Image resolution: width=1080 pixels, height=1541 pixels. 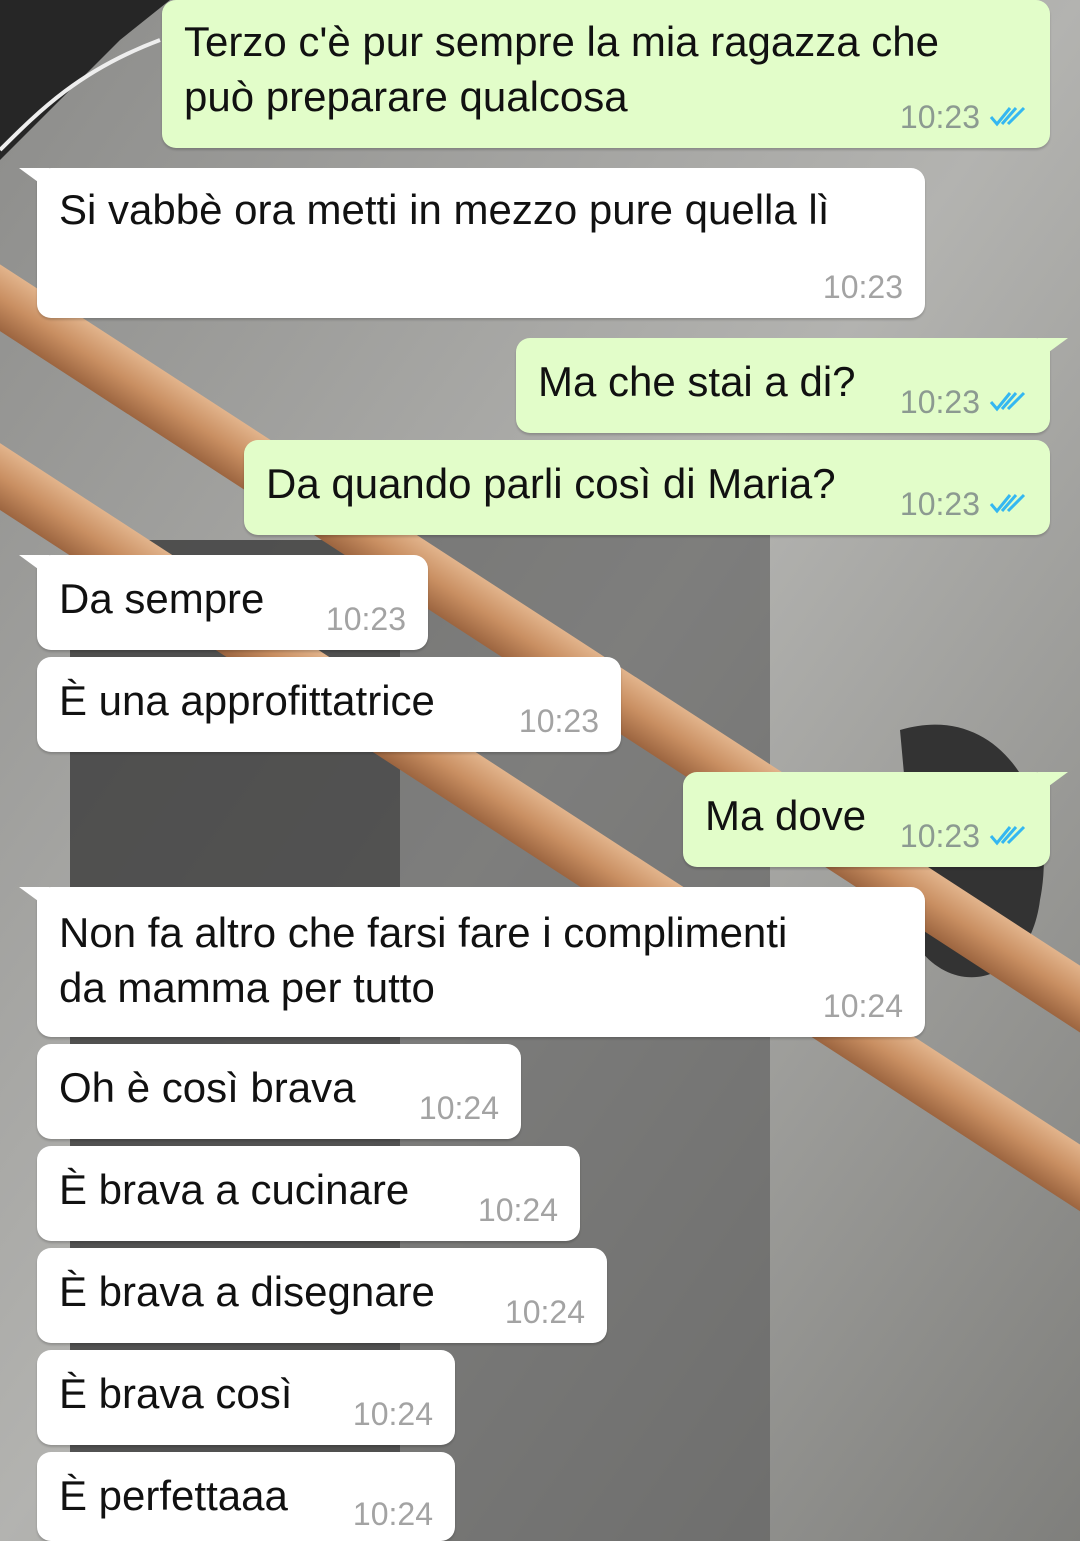 What do you see at coordinates (176, 1393) in the screenshot?
I see `message-text: È brava così` at bounding box center [176, 1393].